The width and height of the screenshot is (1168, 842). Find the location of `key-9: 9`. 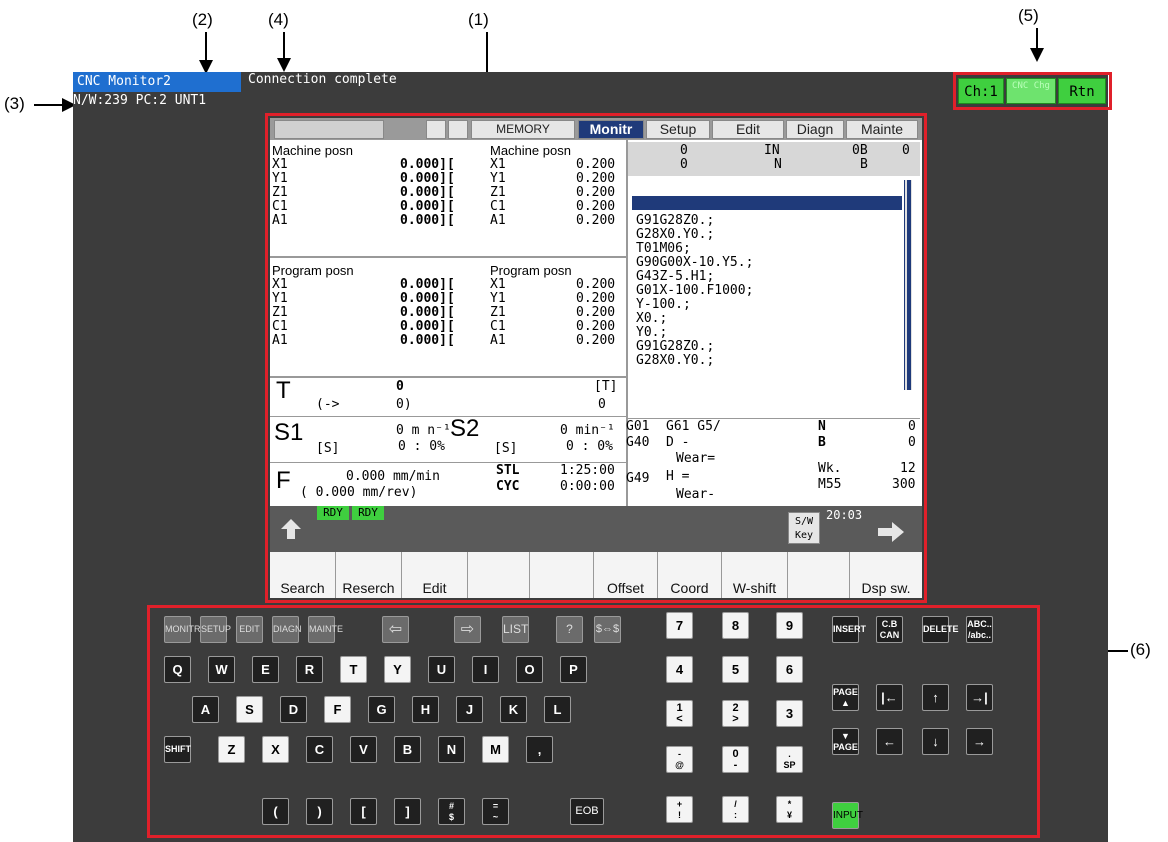

key-9: 9 is located at coordinates (789, 625).